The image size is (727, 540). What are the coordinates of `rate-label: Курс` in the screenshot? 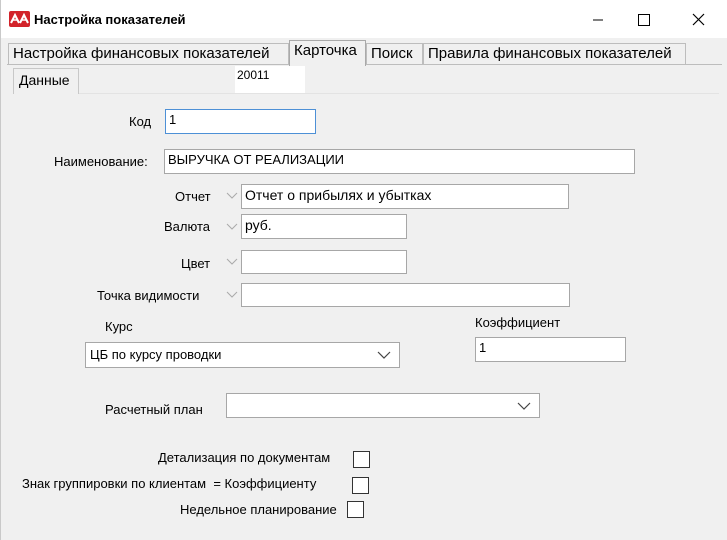 It's located at (119, 326).